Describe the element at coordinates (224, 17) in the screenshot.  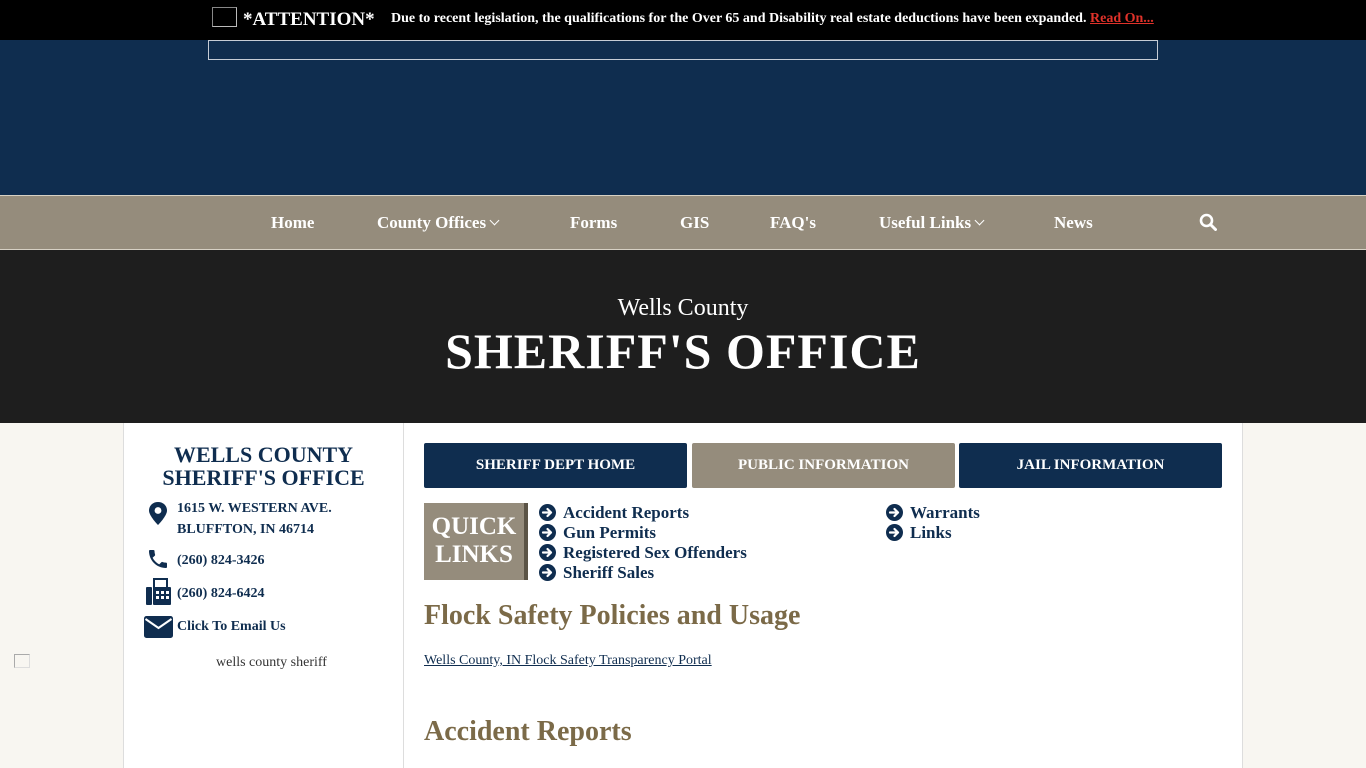
I see `attention-image` at that location.